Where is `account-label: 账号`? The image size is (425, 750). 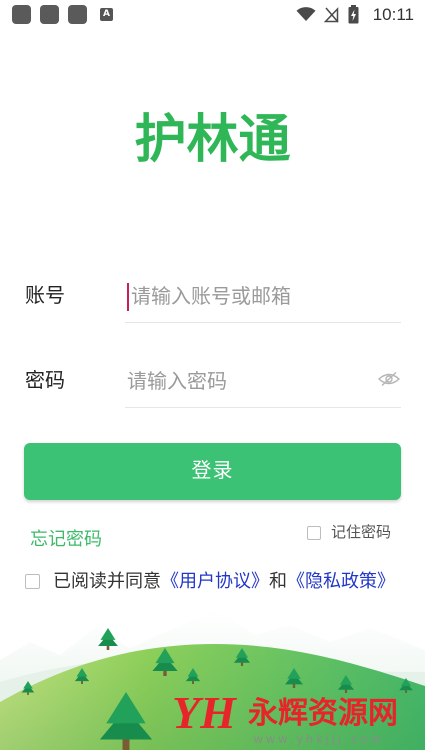 account-label: 账号 is located at coordinates (45, 296).